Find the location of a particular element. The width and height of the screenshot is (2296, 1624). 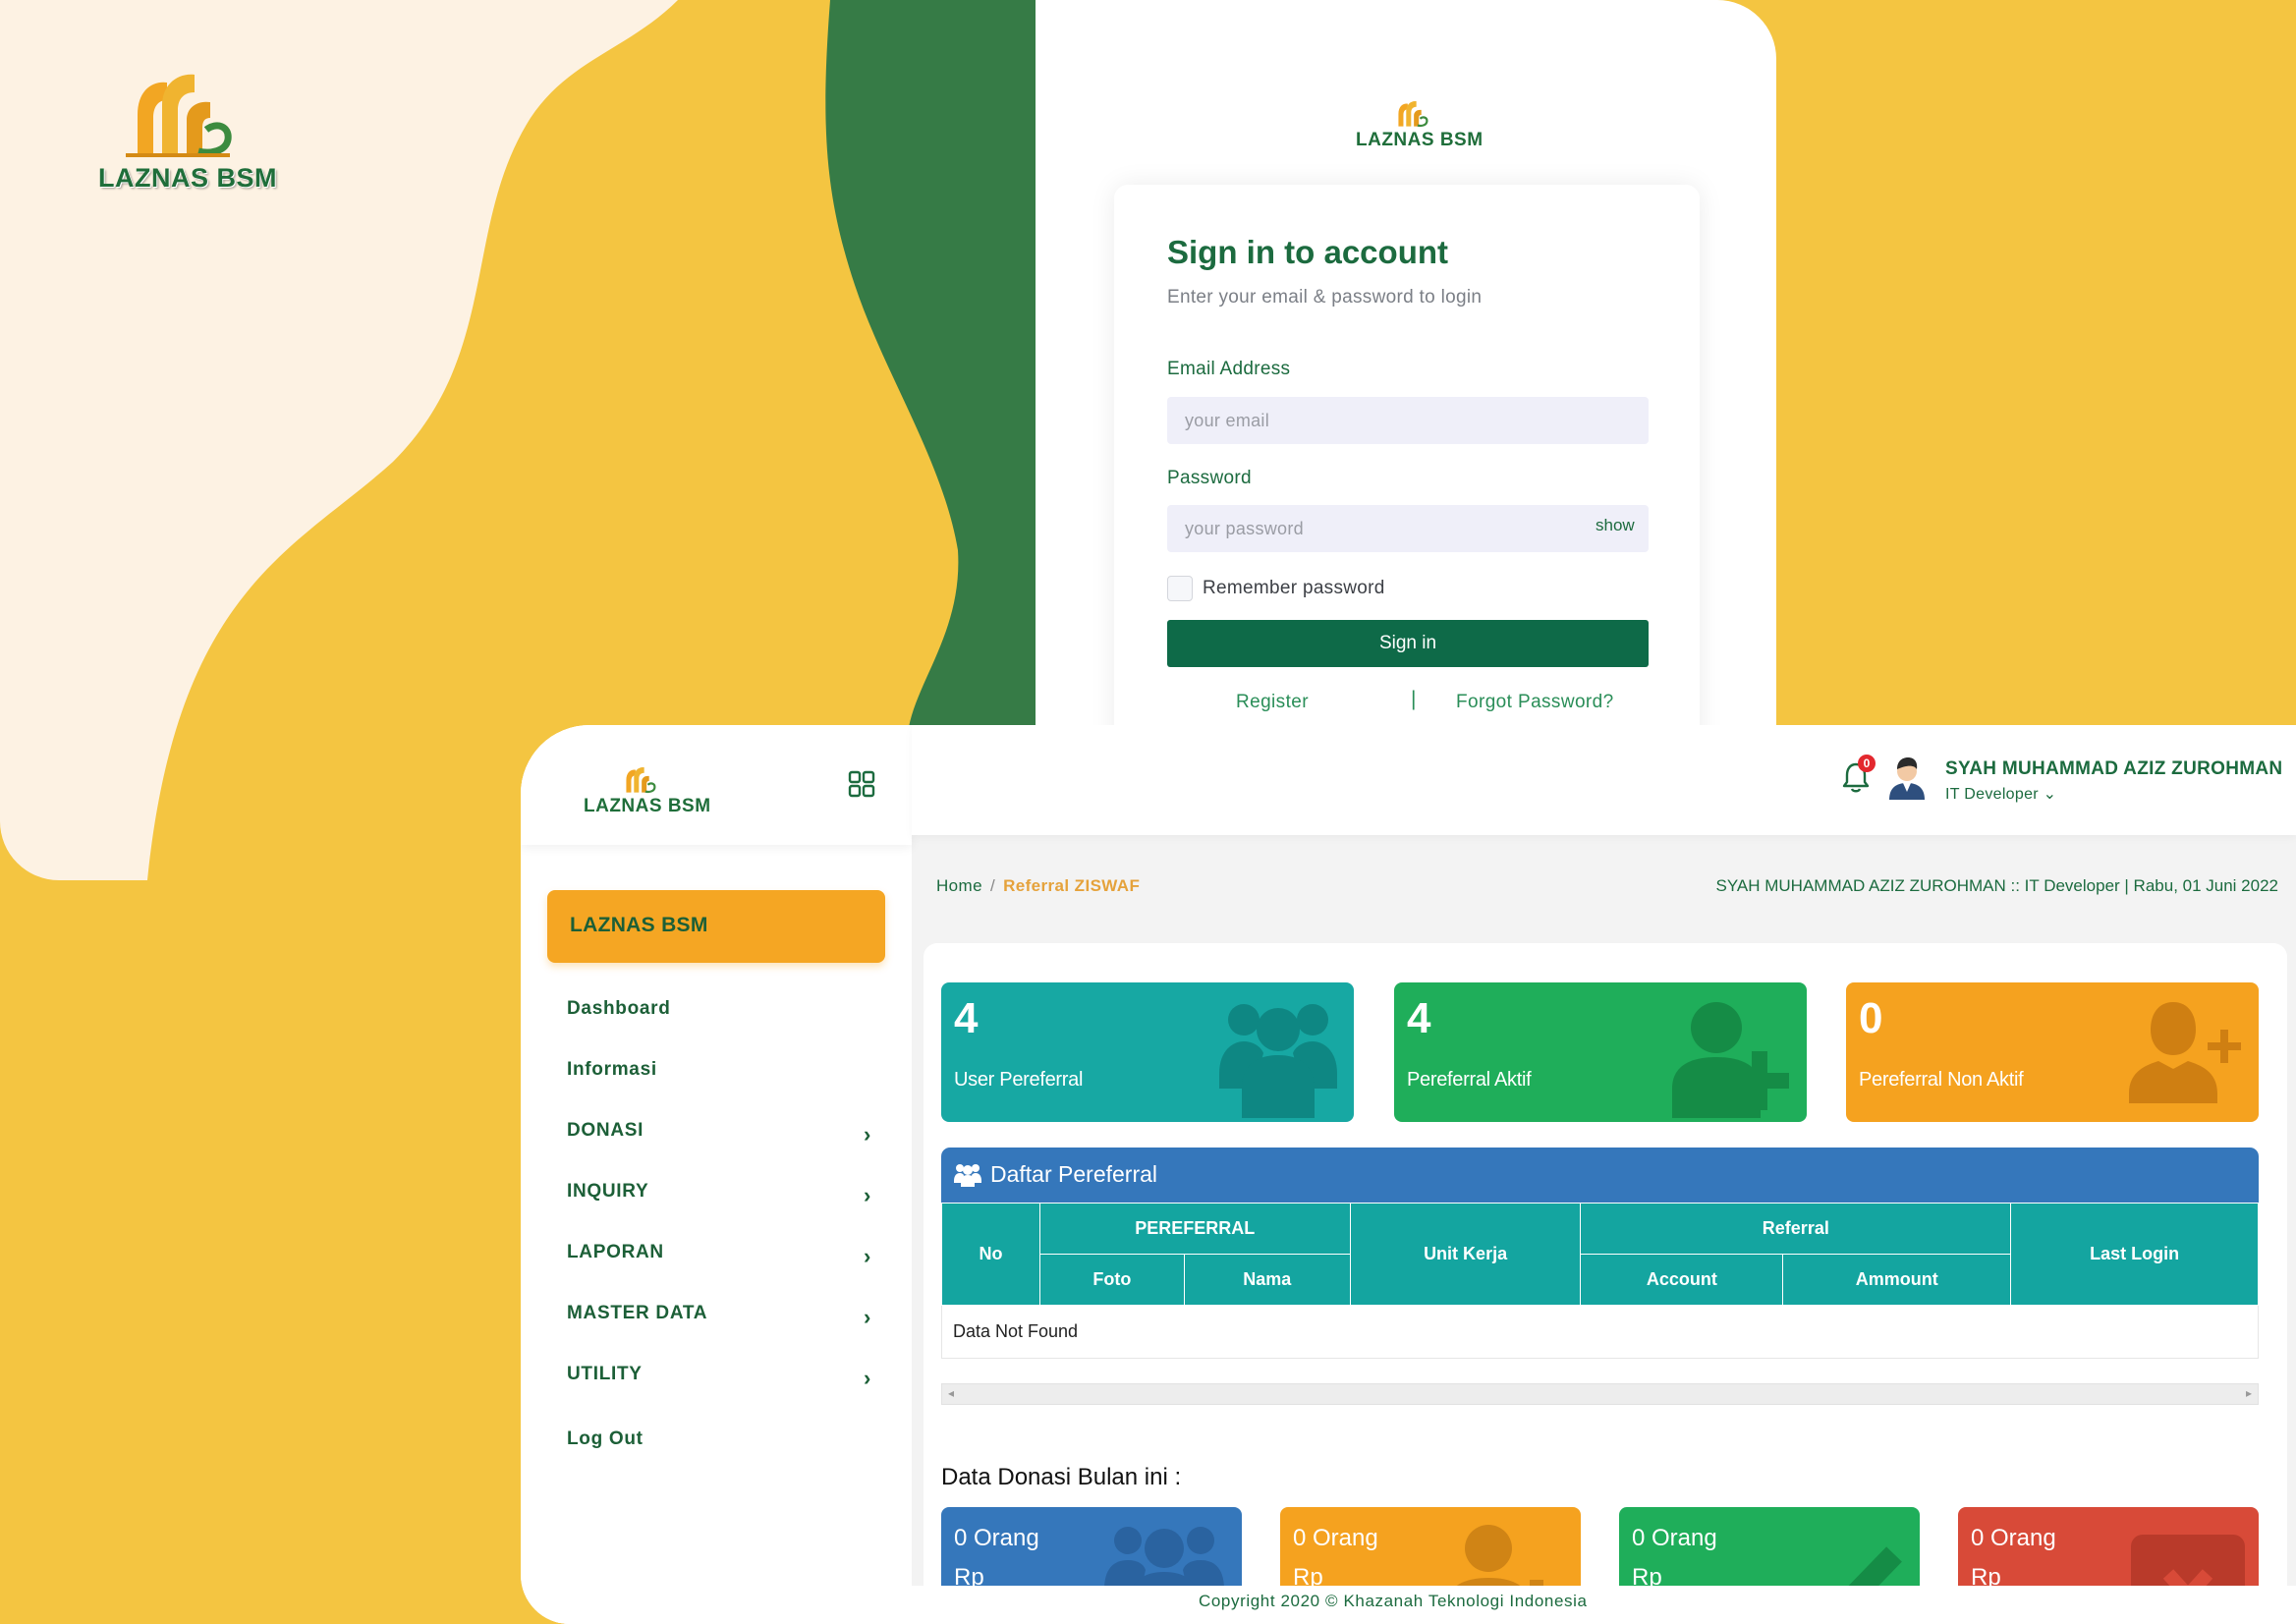

breadcrumb: Home / Referral ZISWAF is located at coordinates (1038, 886).